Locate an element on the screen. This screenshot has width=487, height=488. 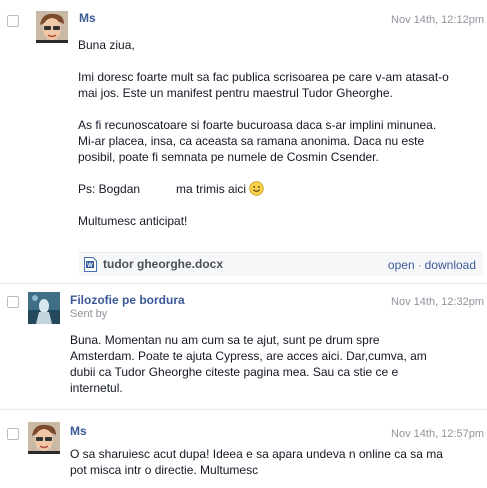
attachment-actions: open · download is located at coordinates (432, 265).